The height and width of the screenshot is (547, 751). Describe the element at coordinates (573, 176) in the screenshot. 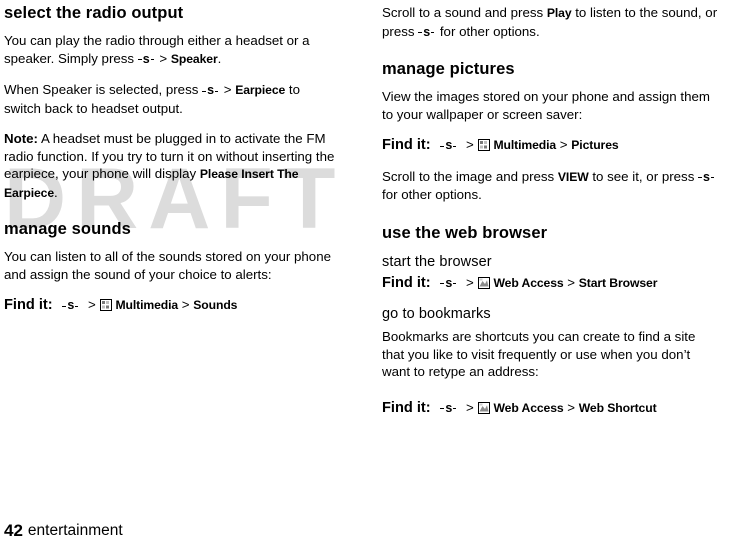

I see `menu-item-view: VIEW` at that location.